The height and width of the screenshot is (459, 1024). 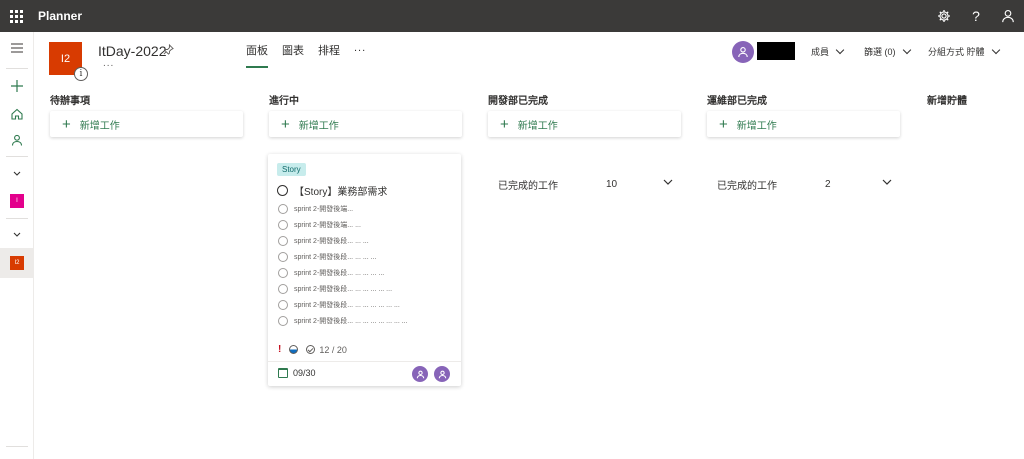 I want to click on filter-button: 篩選 (0), so click(x=887, y=51).